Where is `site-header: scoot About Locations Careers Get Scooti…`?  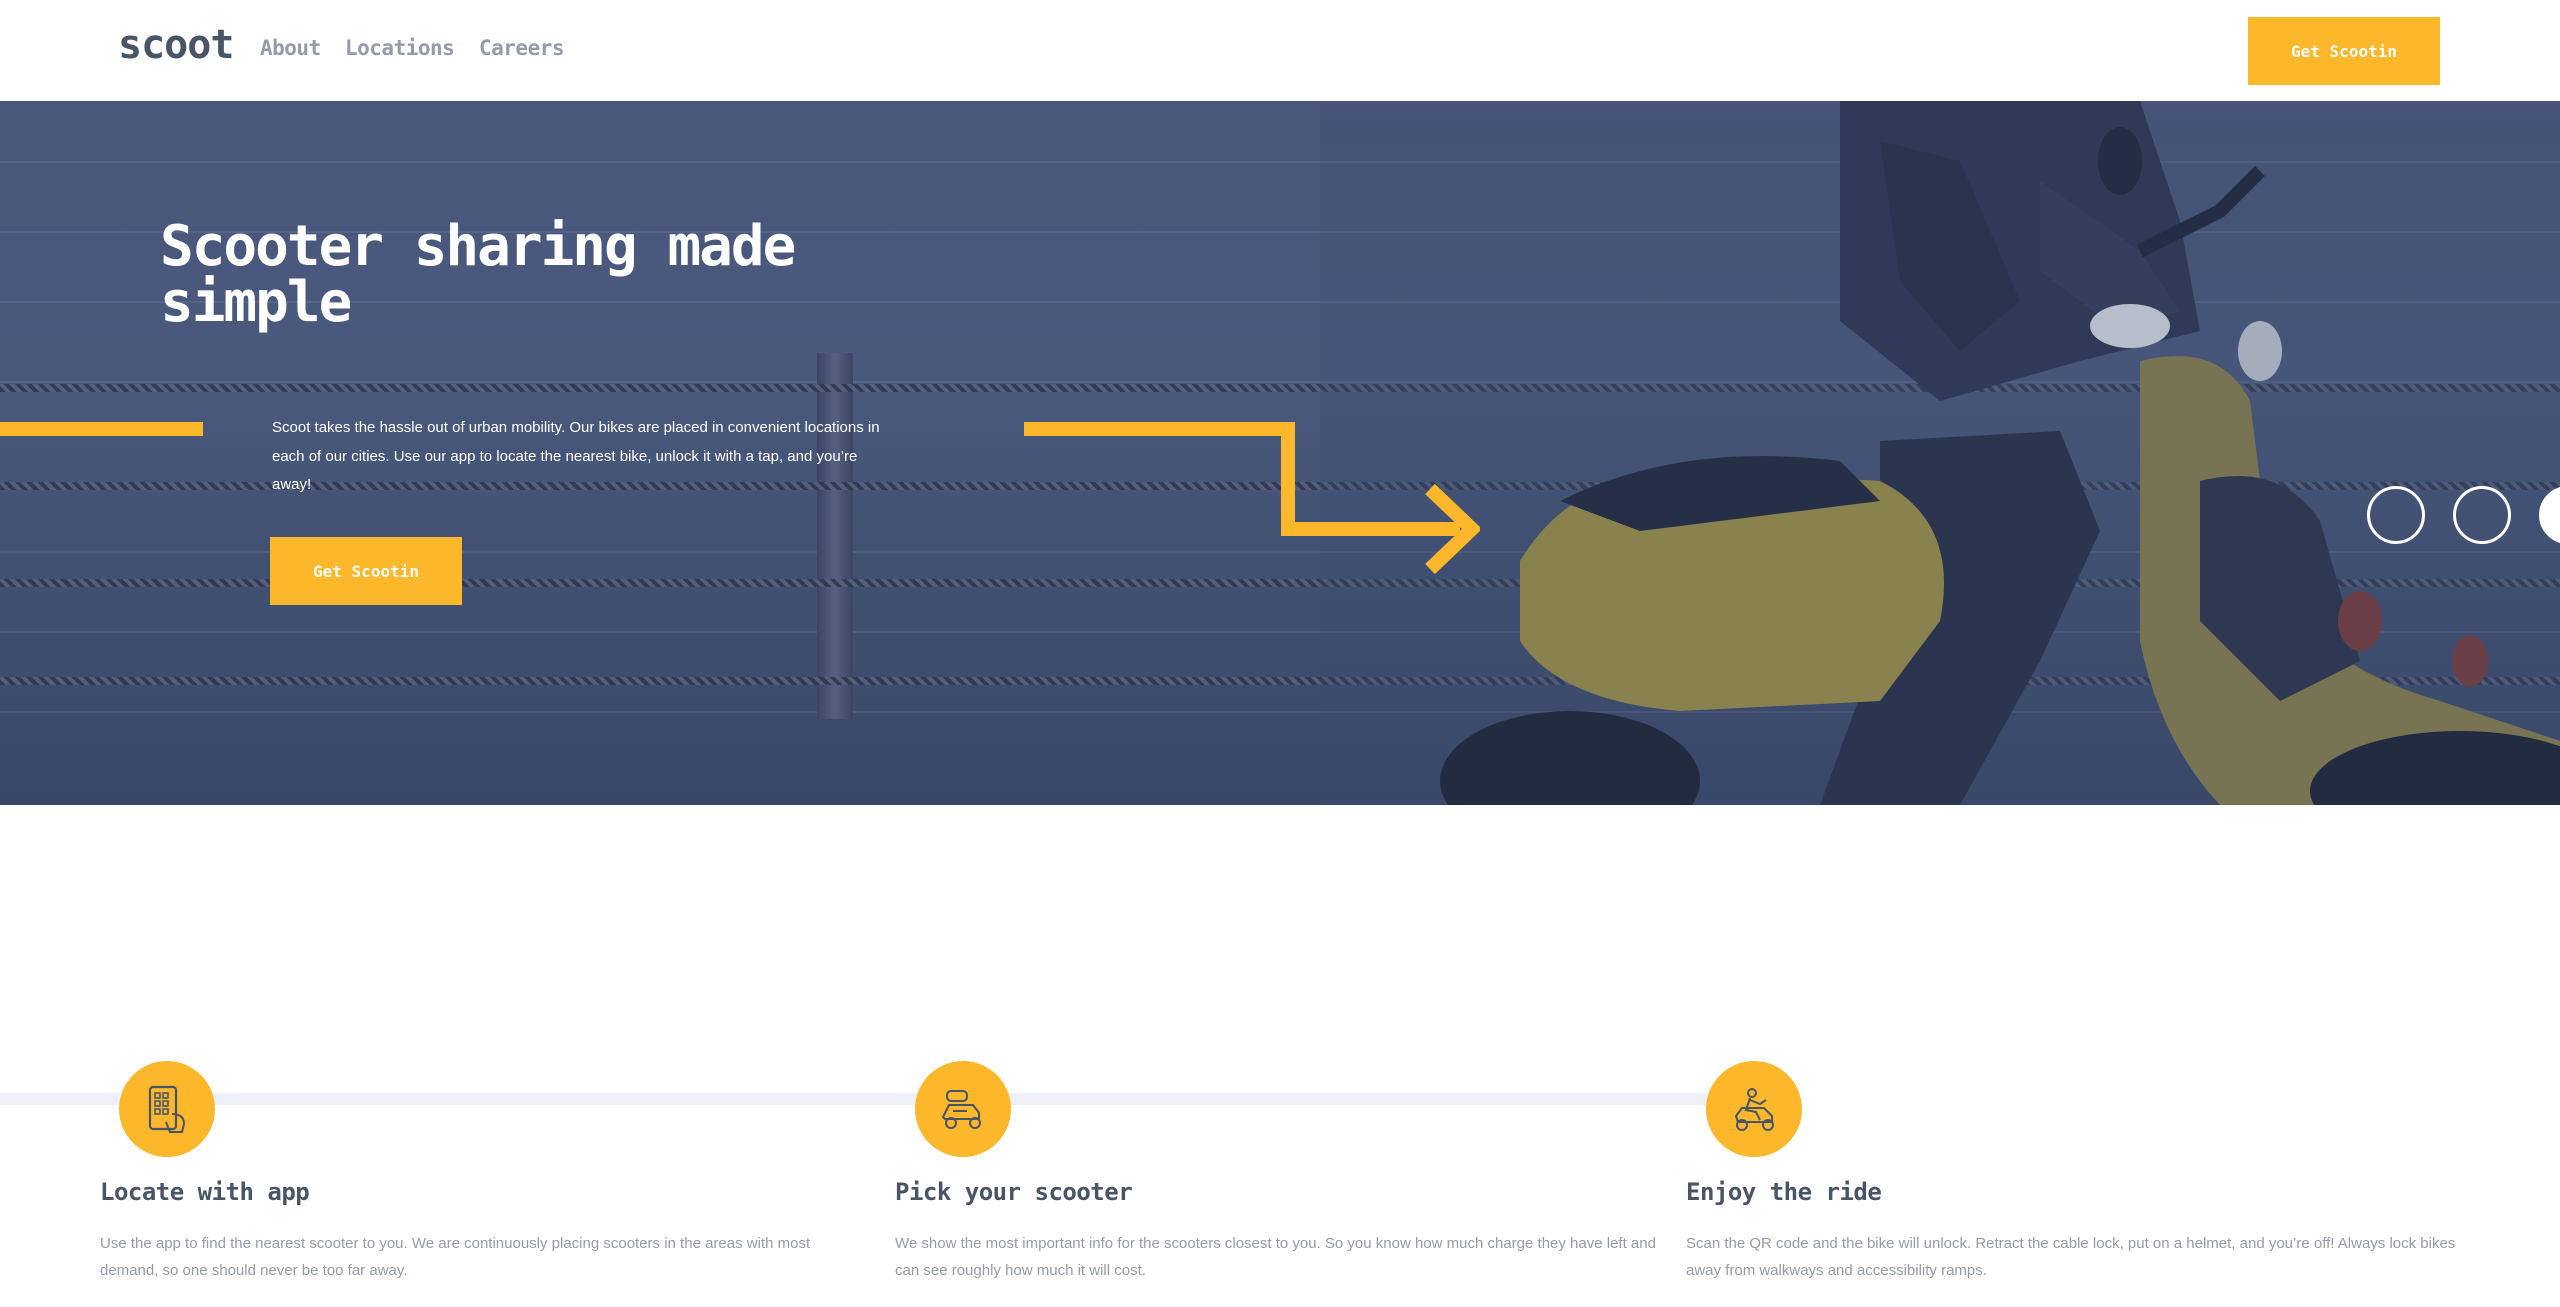
site-header: scoot About Locations Careers Get Scooti… is located at coordinates (1280, 50).